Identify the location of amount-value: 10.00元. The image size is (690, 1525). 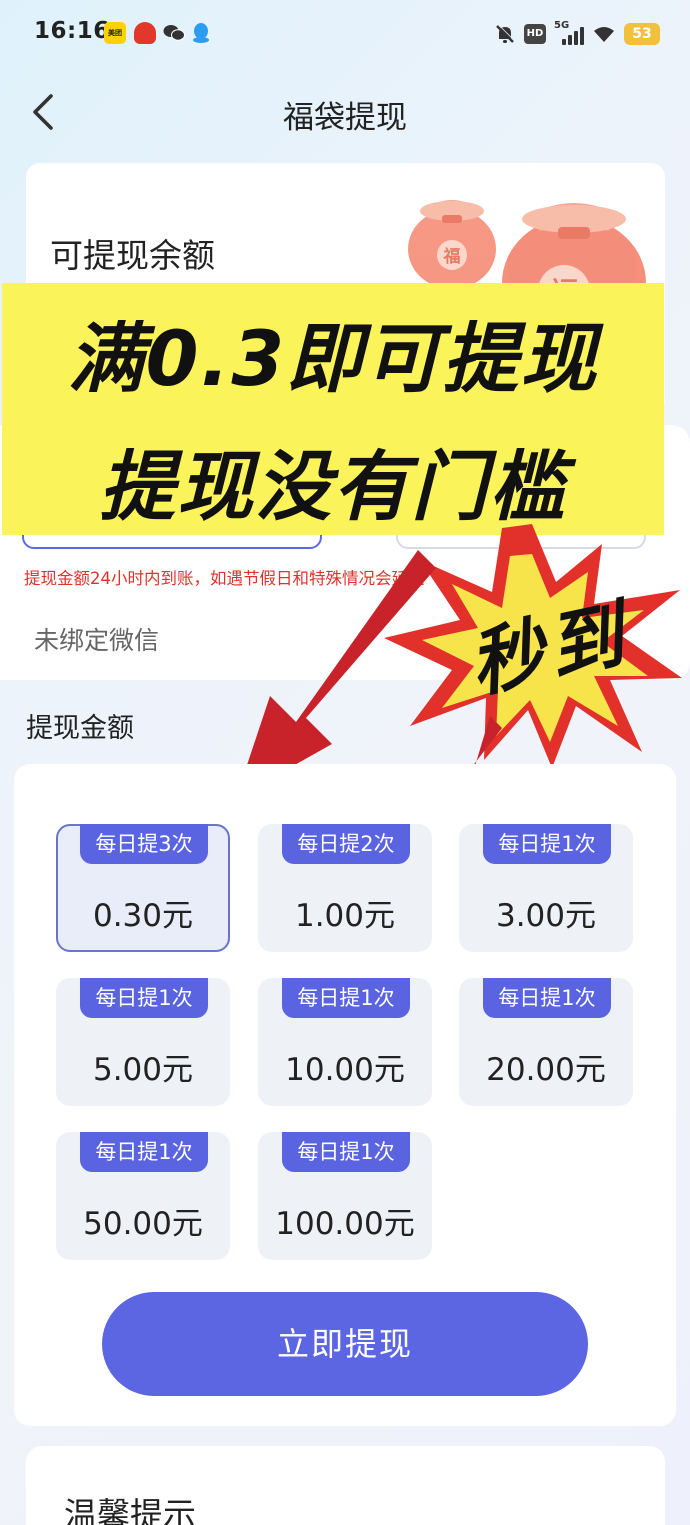
(345, 1070).